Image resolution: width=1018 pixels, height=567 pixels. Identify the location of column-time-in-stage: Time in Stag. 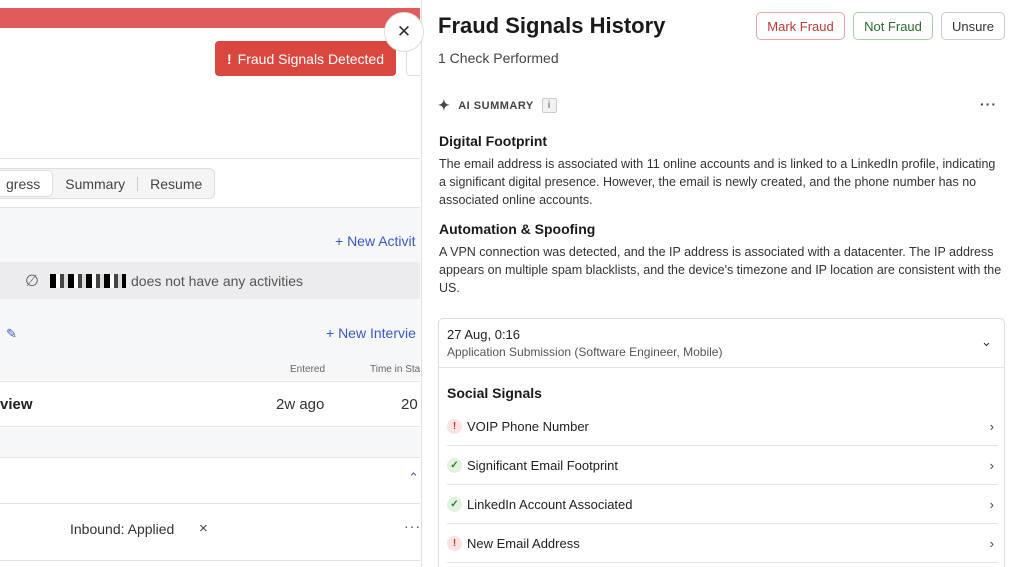
(395, 369).